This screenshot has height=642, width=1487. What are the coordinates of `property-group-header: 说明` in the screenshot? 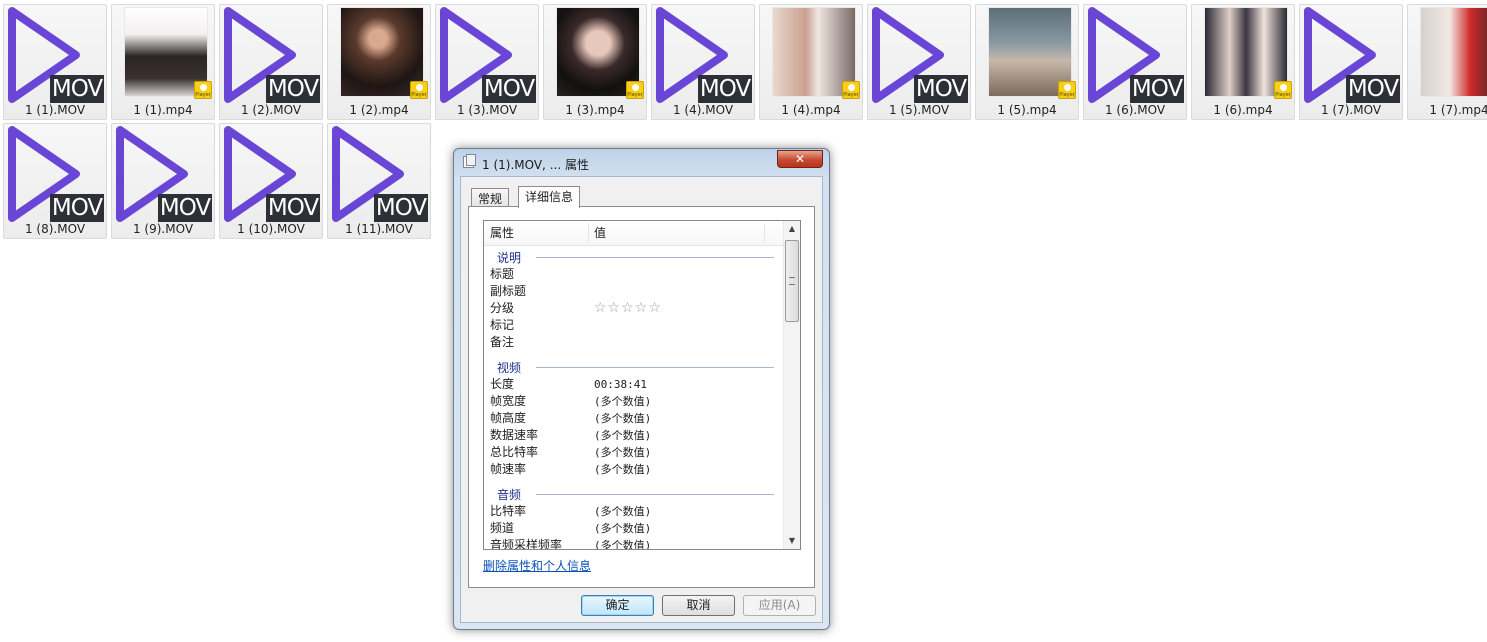 It's located at (634, 256).